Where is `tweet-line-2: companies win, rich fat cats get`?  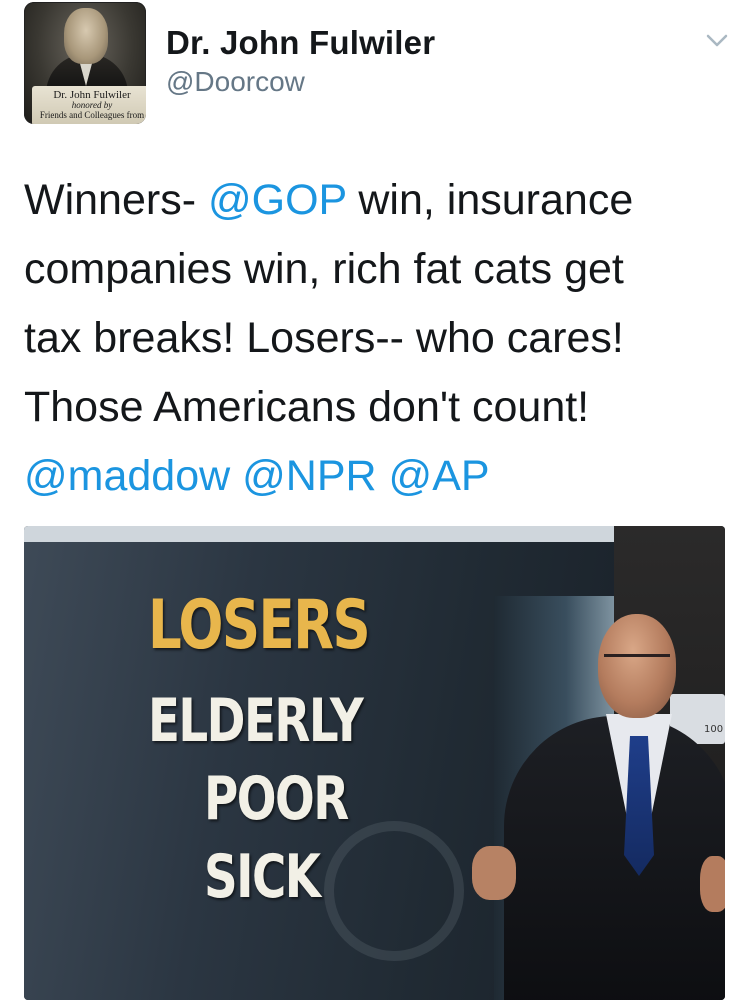 tweet-line-2: companies win, rich fat cats get is located at coordinates (324, 269).